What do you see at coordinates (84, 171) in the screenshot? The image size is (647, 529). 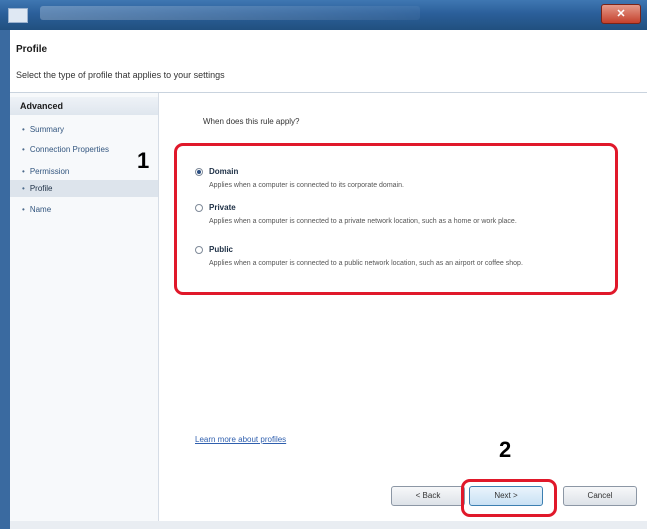 I see `sidebar-item-permission: • Permission` at bounding box center [84, 171].